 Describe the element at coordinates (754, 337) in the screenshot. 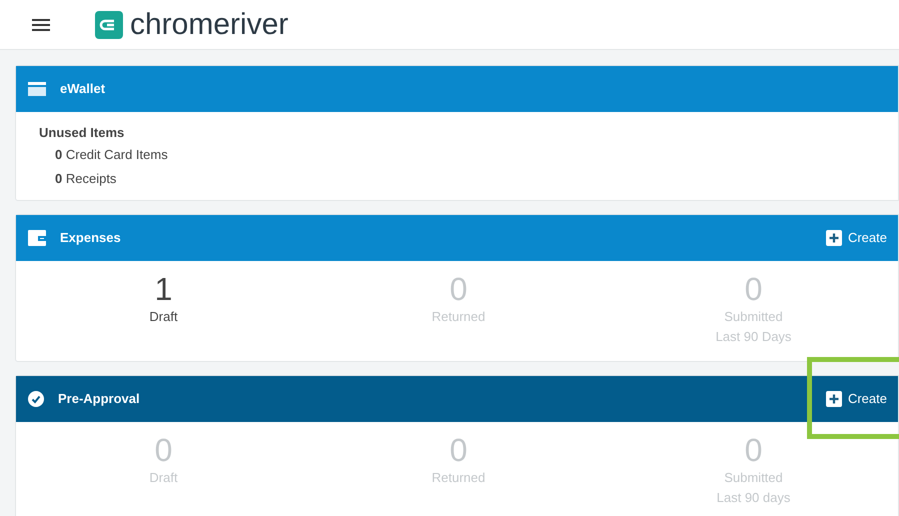

I see `stat-sublabel: Last 90 Days` at that location.